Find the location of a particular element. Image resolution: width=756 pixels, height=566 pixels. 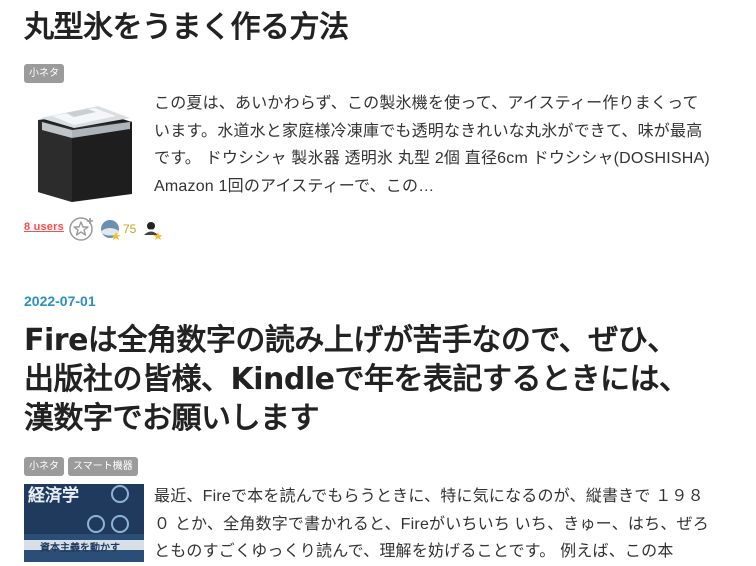

cover-title: 経済学 is located at coordinates (53, 496).